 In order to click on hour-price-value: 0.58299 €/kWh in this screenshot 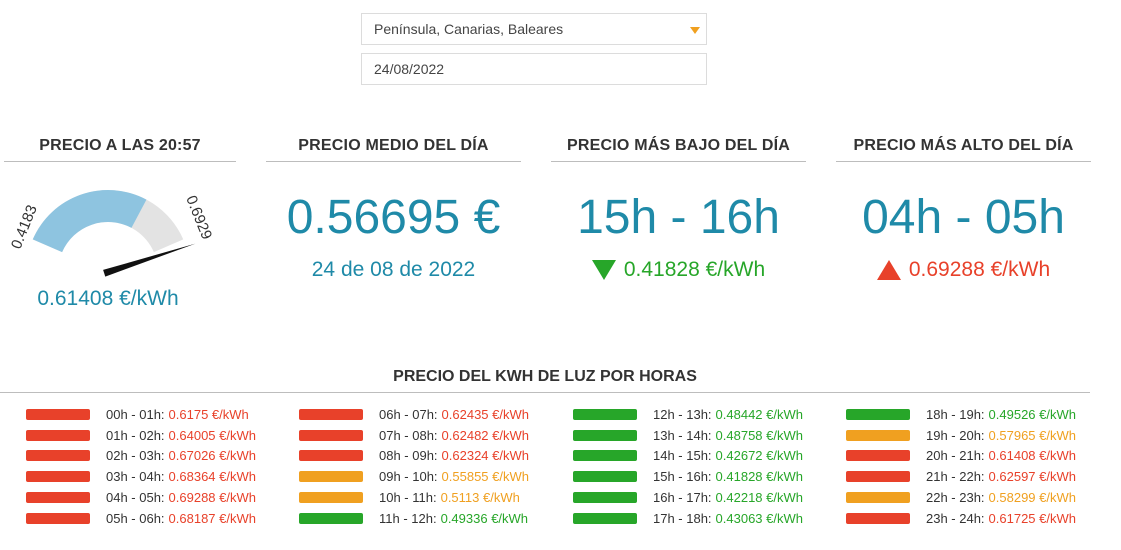, I will do `click(1032, 498)`.